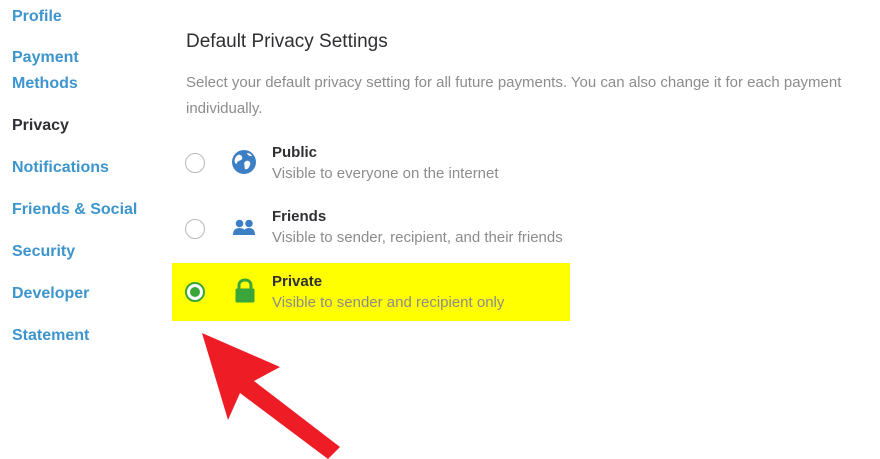  Describe the element at coordinates (245, 290) in the screenshot. I see `lock-icon` at that location.